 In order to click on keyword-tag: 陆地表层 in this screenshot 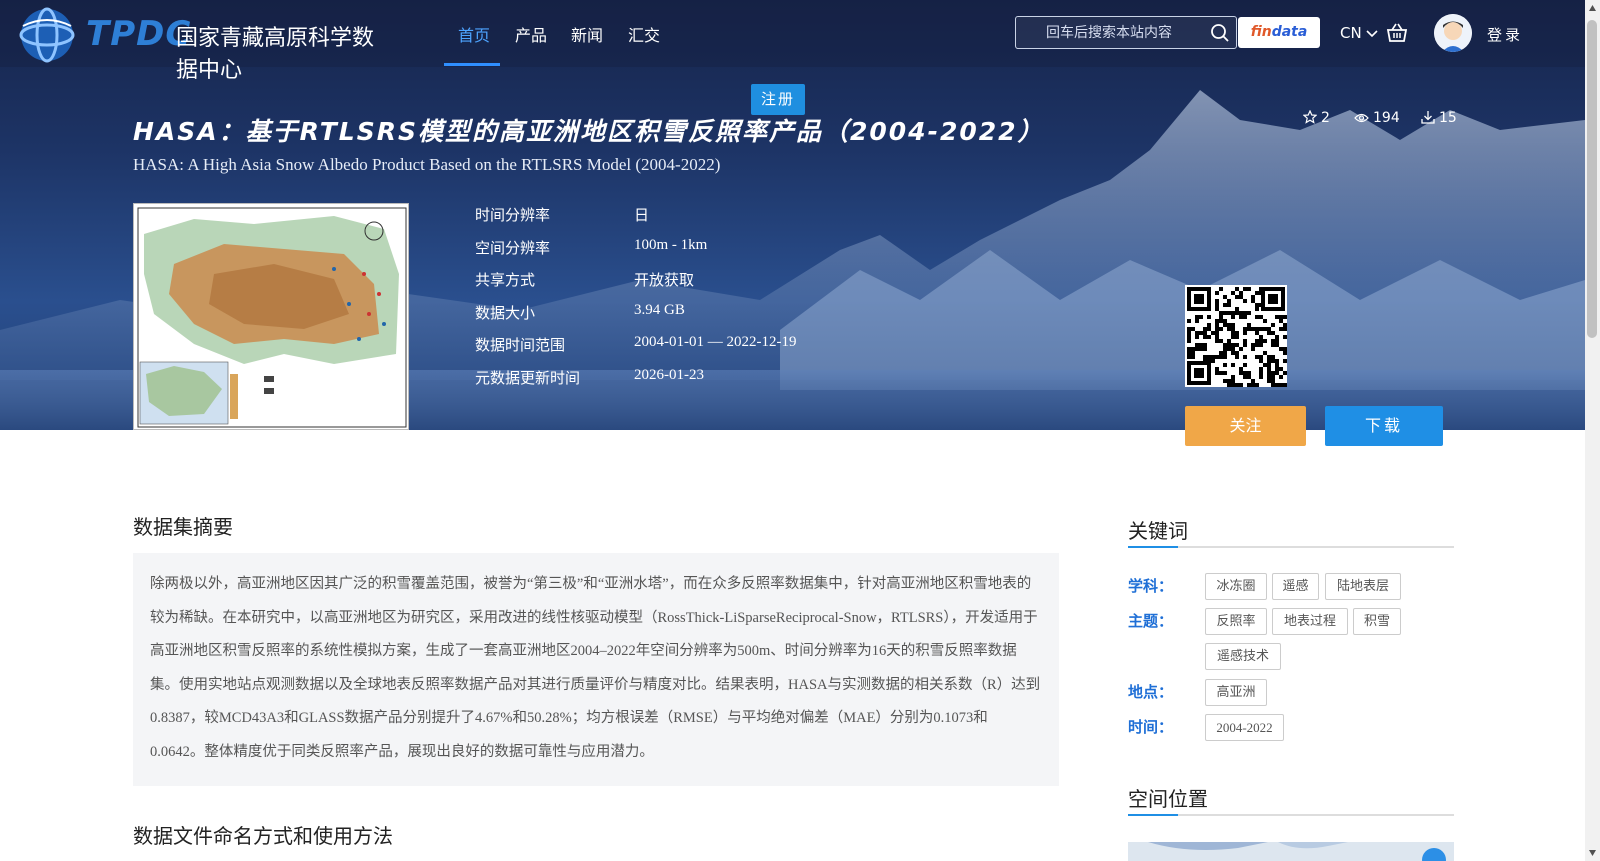, I will do `click(1363, 586)`.